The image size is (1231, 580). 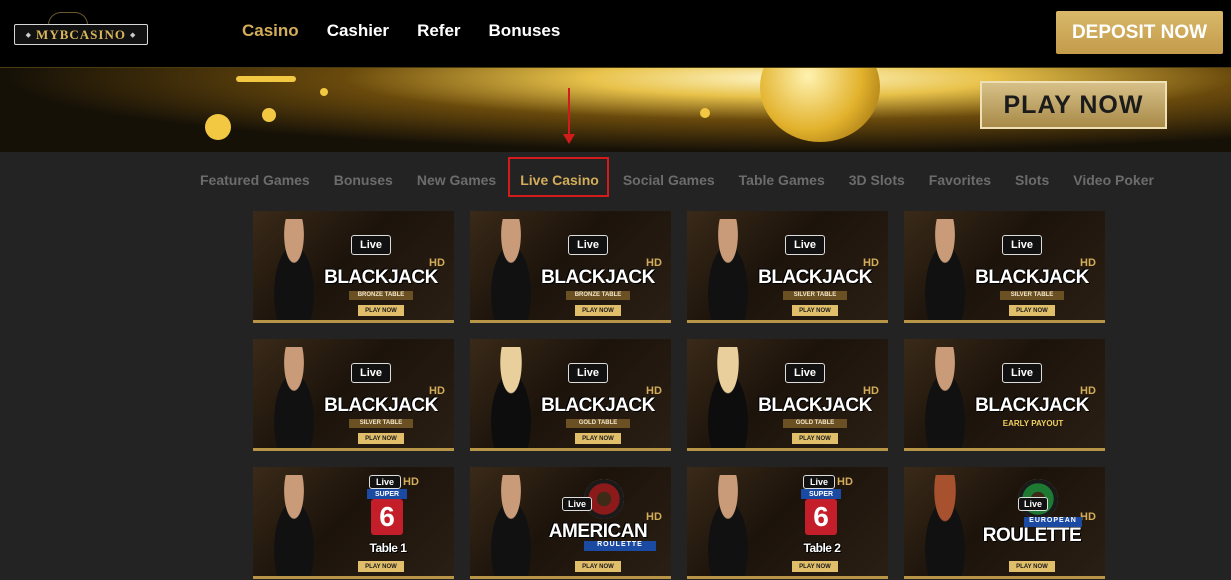 What do you see at coordinates (358, 31) in the screenshot?
I see `nav-item-cashier: Cashier` at bounding box center [358, 31].